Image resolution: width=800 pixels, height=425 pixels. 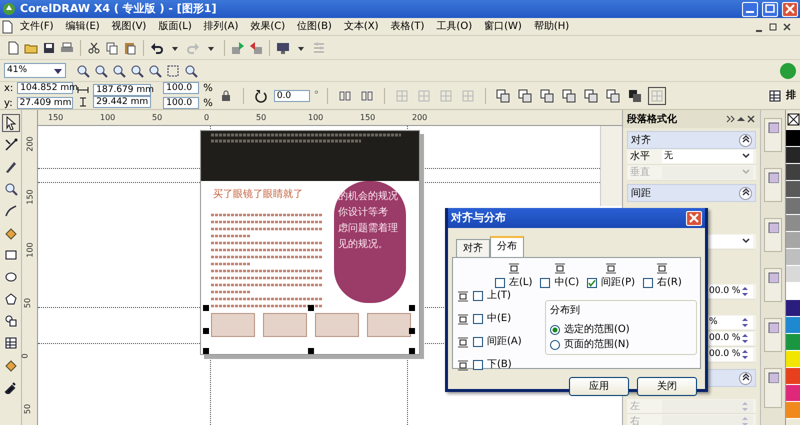 What do you see at coordinates (454, 26) in the screenshot?
I see `menu-item: 工具(O)` at bounding box center [454, 26].